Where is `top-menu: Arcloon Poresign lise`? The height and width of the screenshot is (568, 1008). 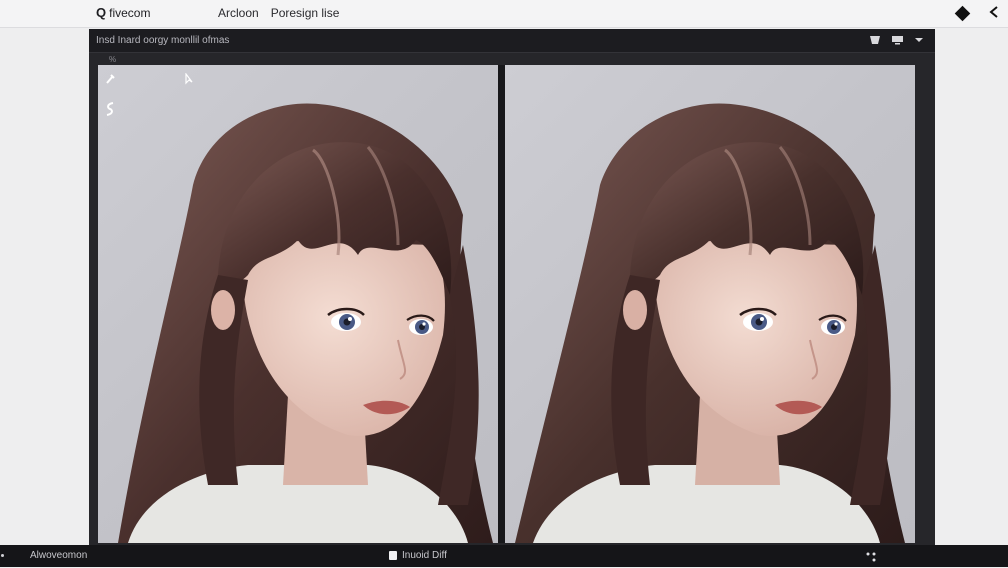
top-menu: Arcloon Poresign lise is located at coordinates (278, 13).